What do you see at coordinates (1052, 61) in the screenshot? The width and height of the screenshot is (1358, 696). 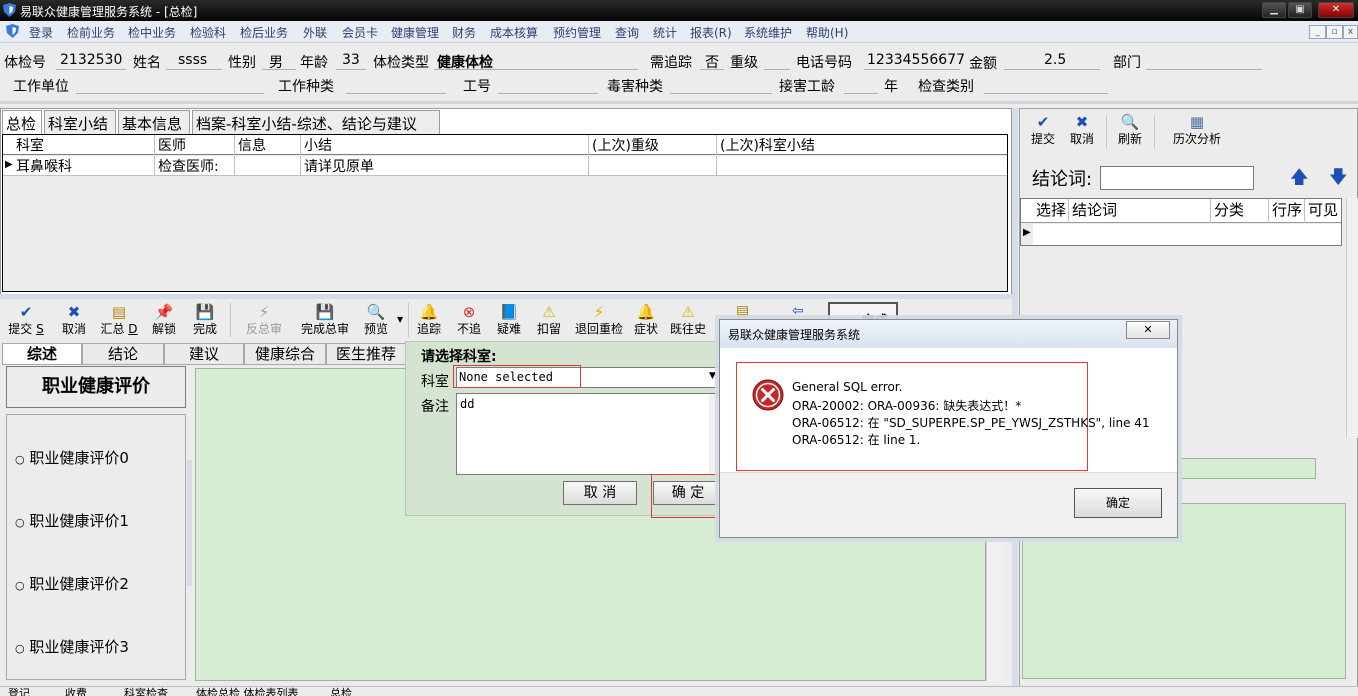 I see `amount-field: 2.5` at bounding box center [1052, 61].